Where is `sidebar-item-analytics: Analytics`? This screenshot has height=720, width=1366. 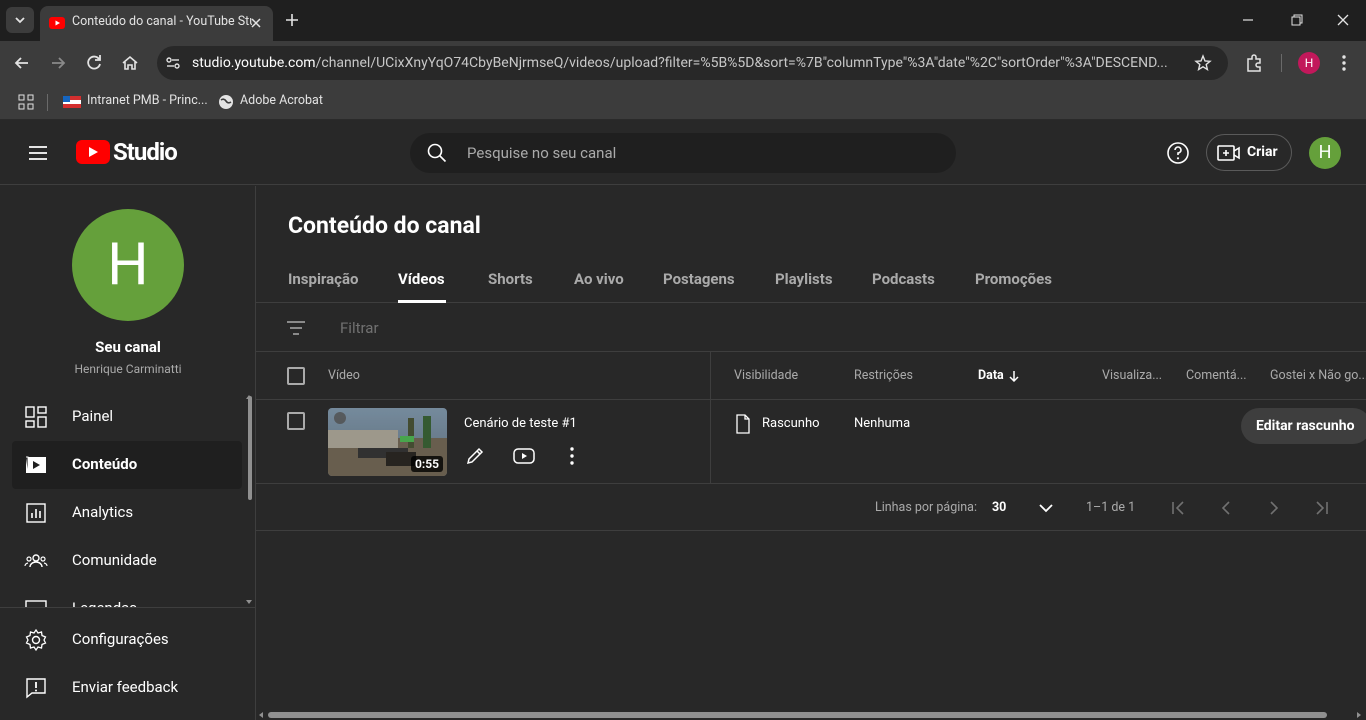
sidebar-item-analytics: Analytics is located at coordinates (127, 513).